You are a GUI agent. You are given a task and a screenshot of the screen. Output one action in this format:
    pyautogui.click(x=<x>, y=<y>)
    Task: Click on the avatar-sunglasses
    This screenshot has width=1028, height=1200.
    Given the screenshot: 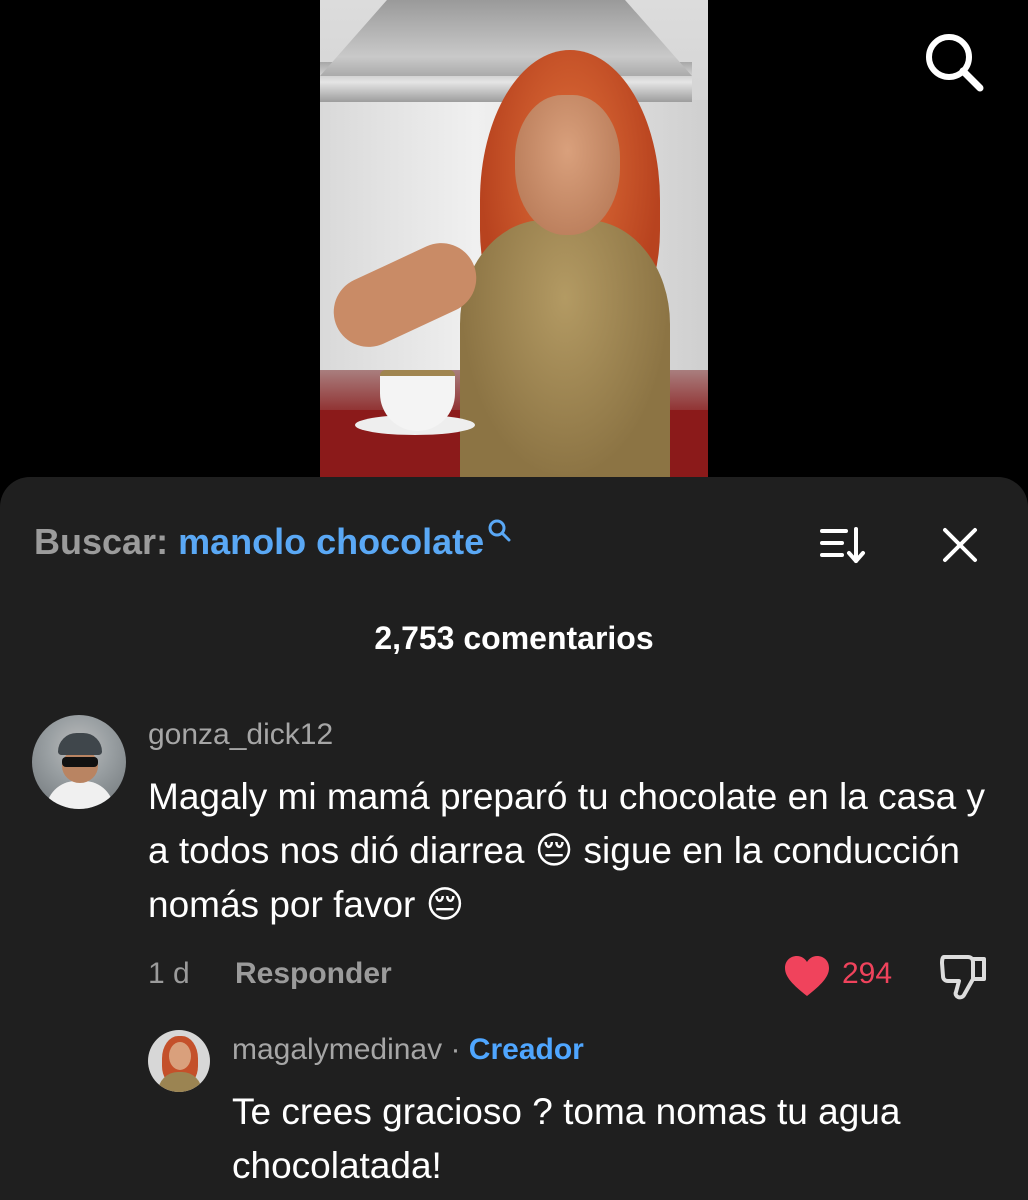 What is the action you would take?
    pyautogui.click(x=80, y=762)
    